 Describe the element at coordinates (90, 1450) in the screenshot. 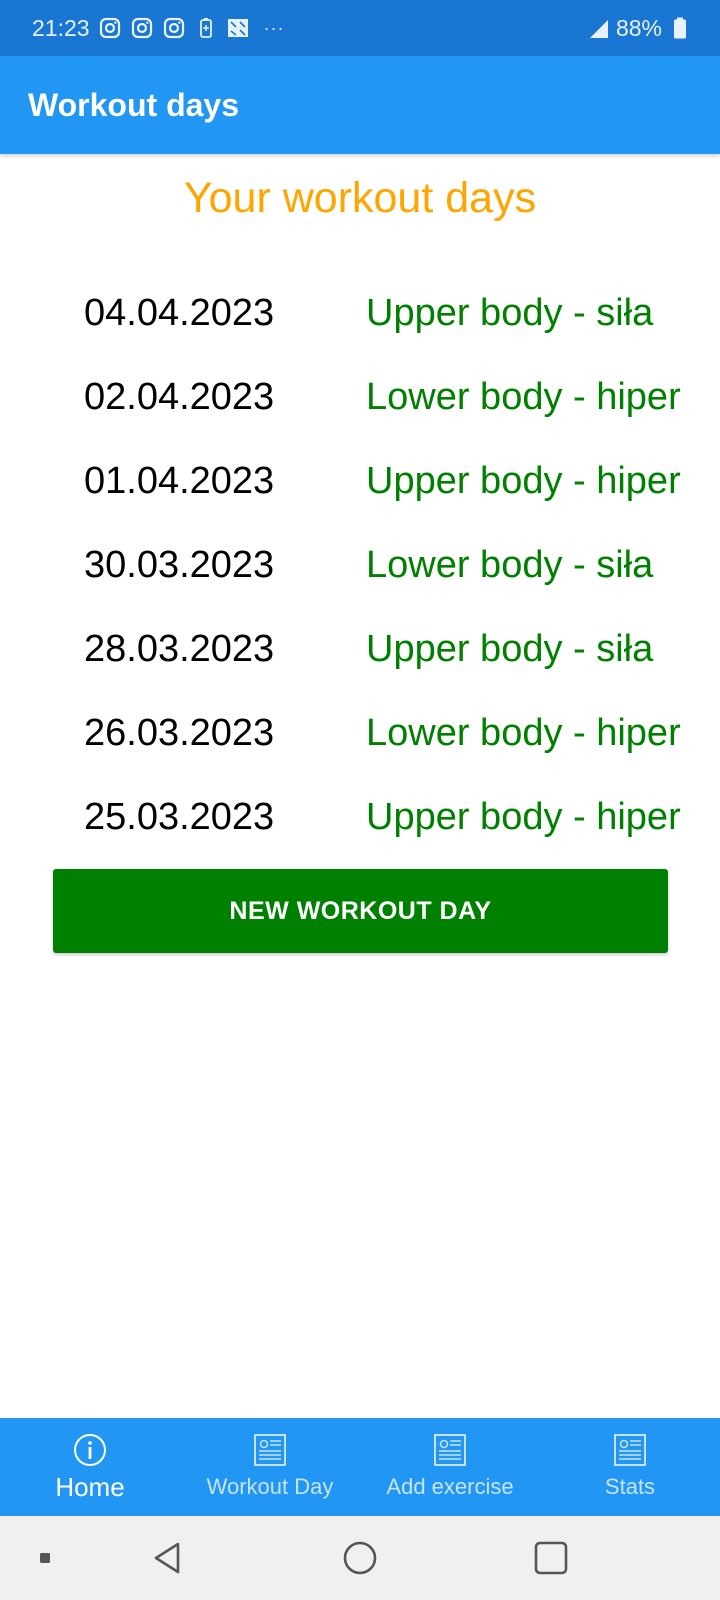

I see `info-icon` at that location.